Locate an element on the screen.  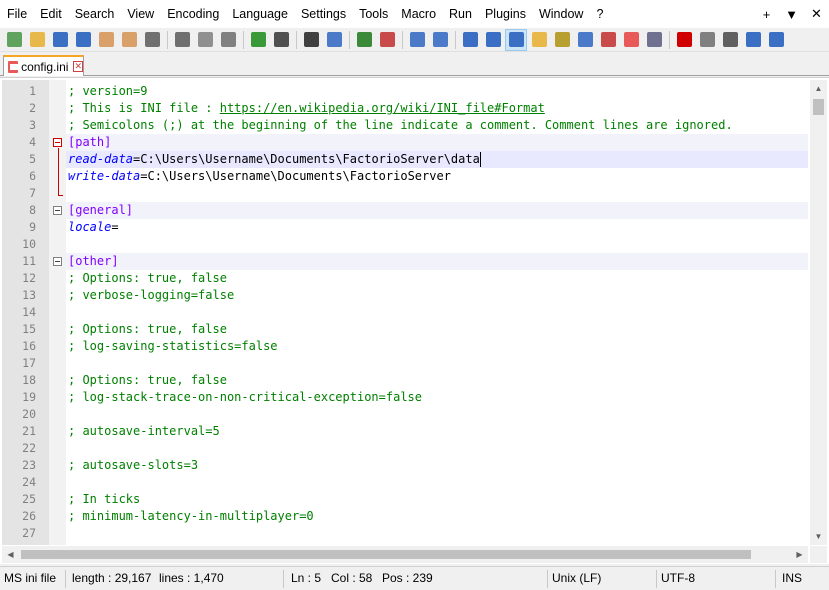
monitoring-icon is located at coordinates (654, 39).